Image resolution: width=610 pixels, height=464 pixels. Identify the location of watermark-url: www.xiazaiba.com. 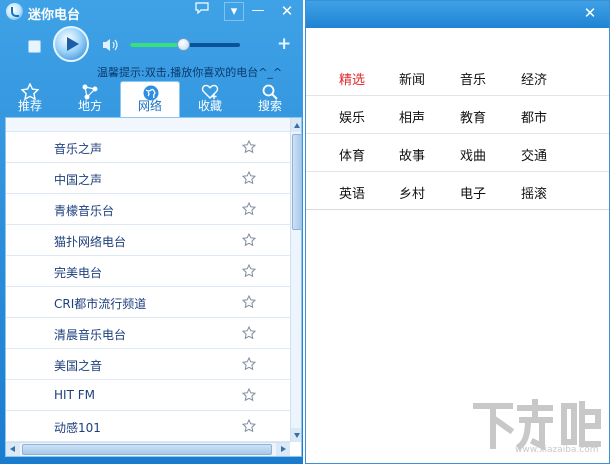
(557, 450).